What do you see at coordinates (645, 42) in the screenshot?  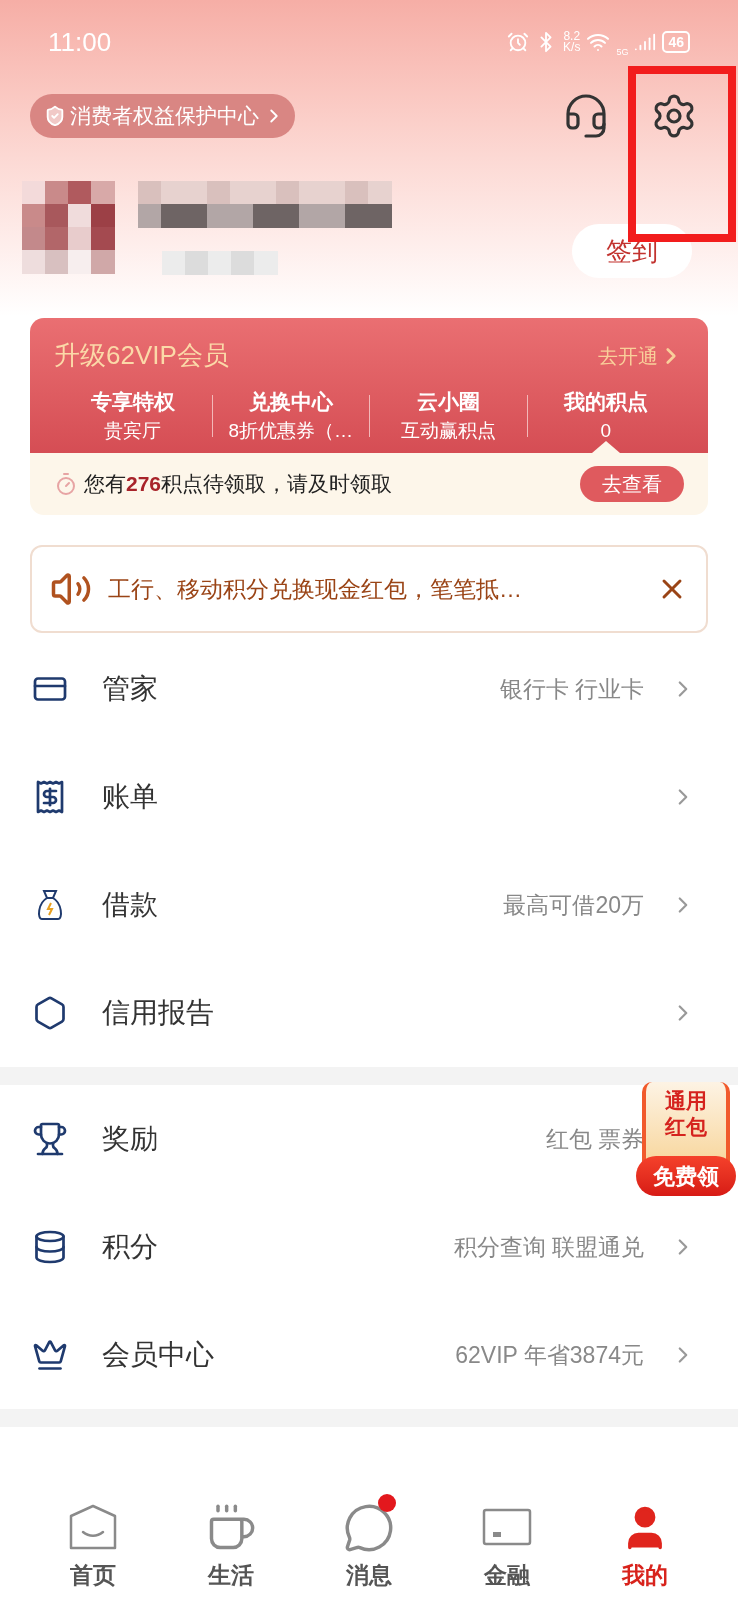 I see `signal-icon` at bounding box center [645, 42].